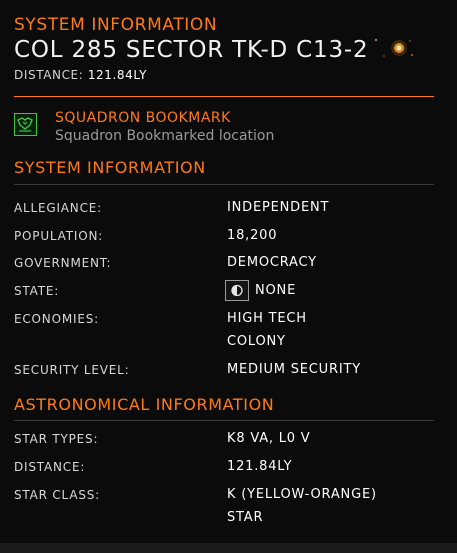 The height and width of the screenshot is (553, 457). What do you see at coordinates (143, 118) in the screenshot?
I see `bookmark-title: SQUADRON BOOKMARK` at bounding box center [143, 118].